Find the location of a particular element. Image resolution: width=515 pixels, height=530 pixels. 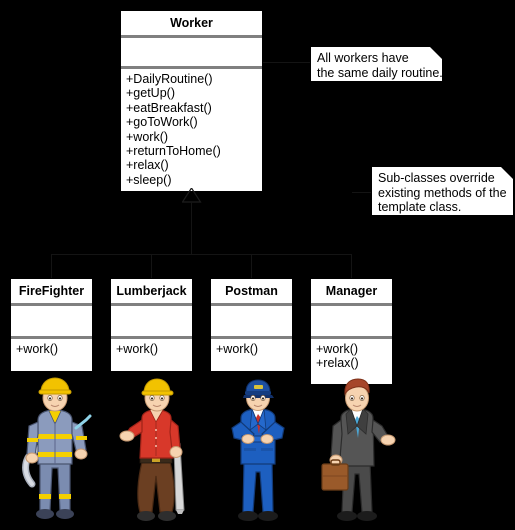

class-box-lumberjack: Lumberjack +work() is located at coordinates (151, 325).